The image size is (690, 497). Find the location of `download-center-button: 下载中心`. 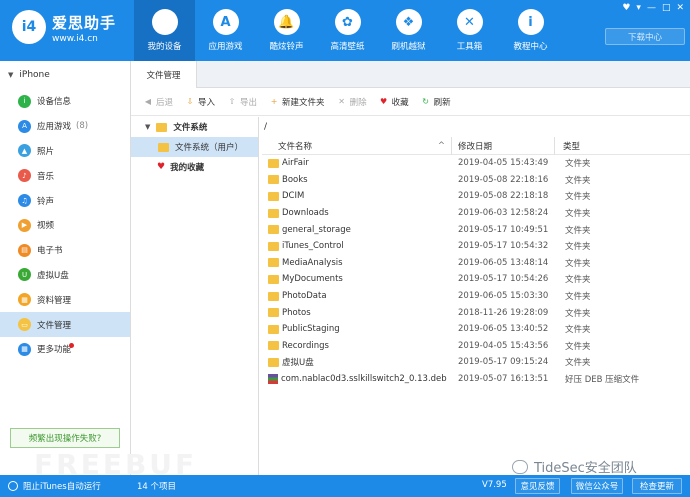

download-center-button: 下载中心 is located at coordinates (645, 36).